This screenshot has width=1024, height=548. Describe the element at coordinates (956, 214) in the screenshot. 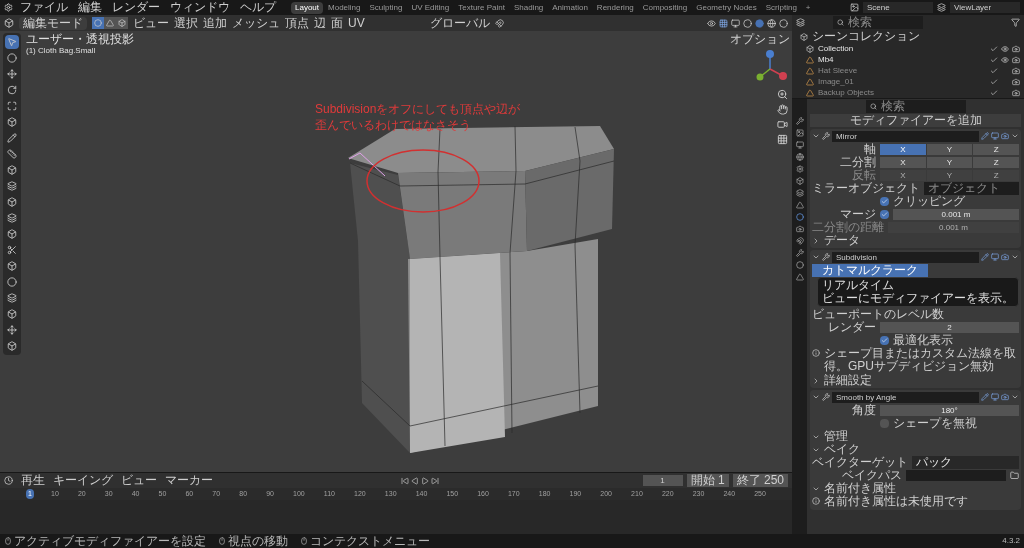

I see `number-field: 0.001 m` at that location.